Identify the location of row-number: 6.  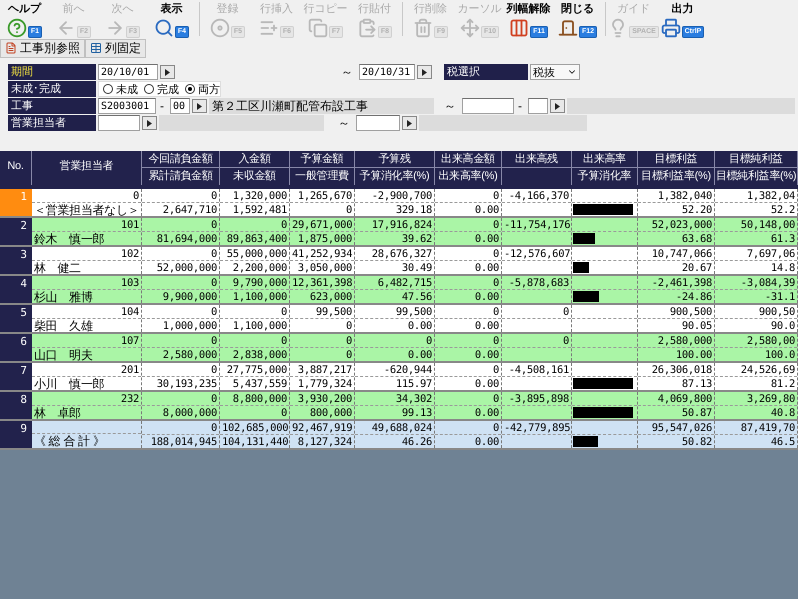
(16, 347).